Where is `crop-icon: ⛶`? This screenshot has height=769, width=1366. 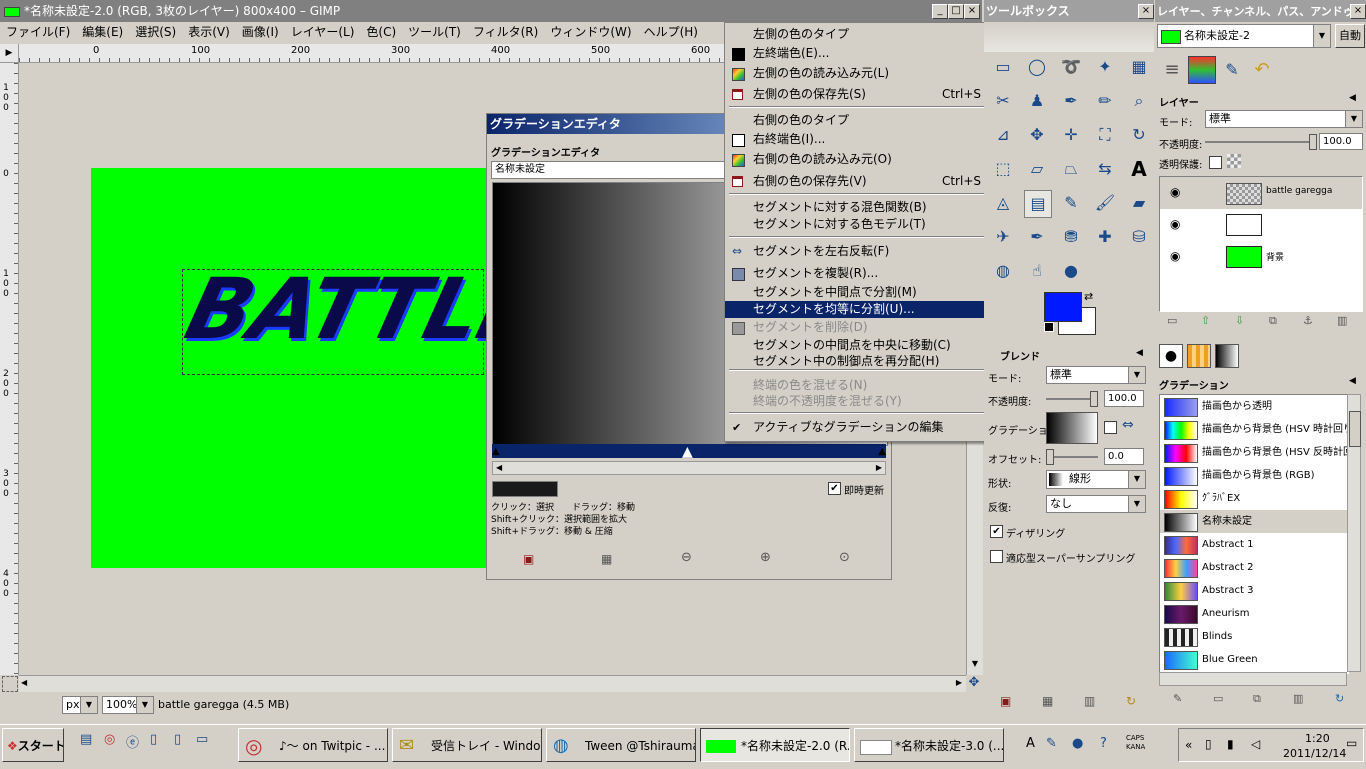 crop-icon: ⛶ is located at coordinates (1105, 135).